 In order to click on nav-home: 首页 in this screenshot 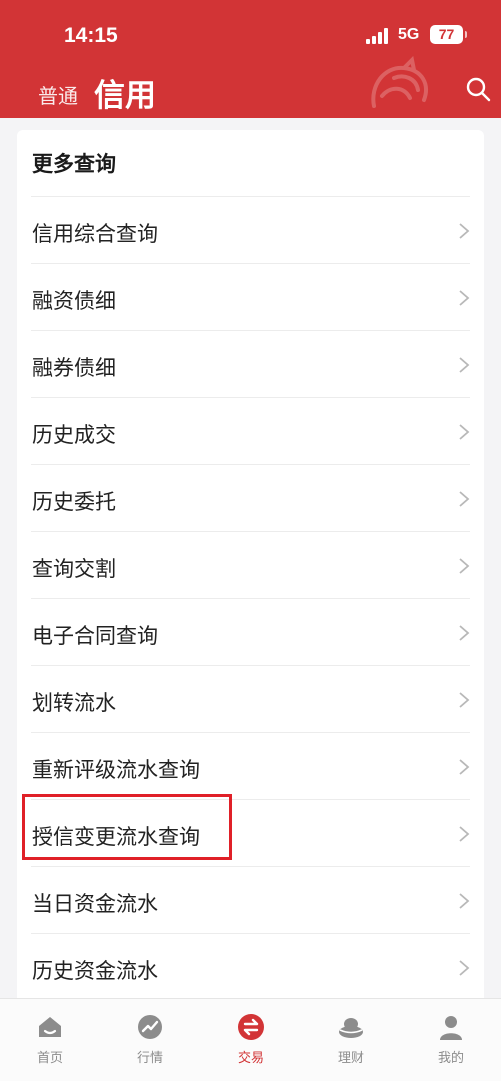, I will do `click(50, 1040)`.